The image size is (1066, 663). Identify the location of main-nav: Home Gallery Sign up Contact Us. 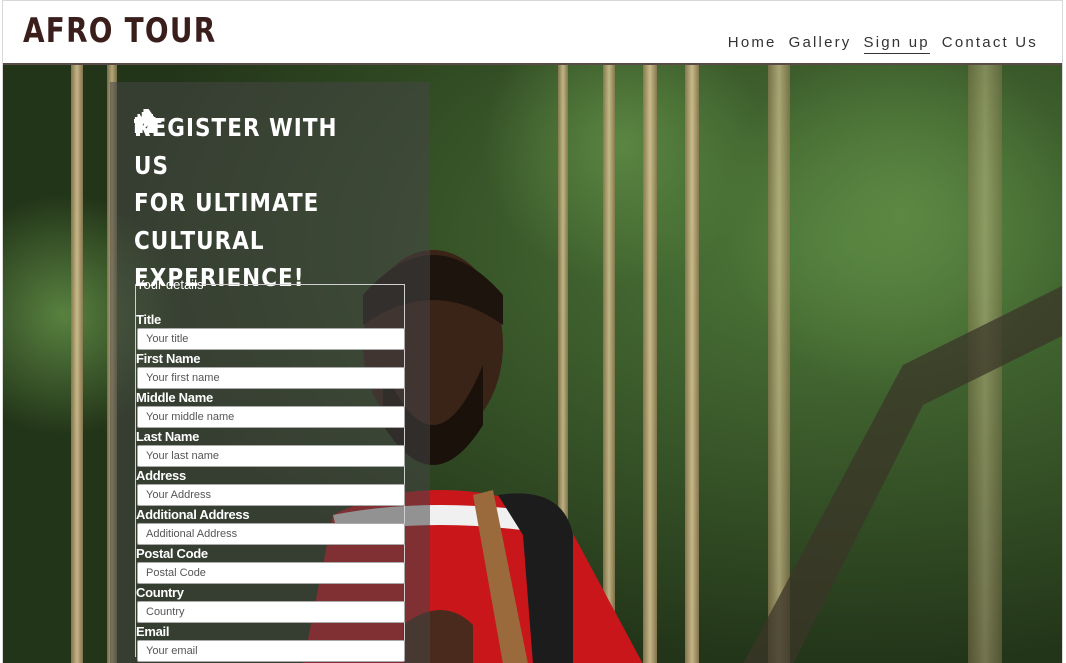
(883, 44).